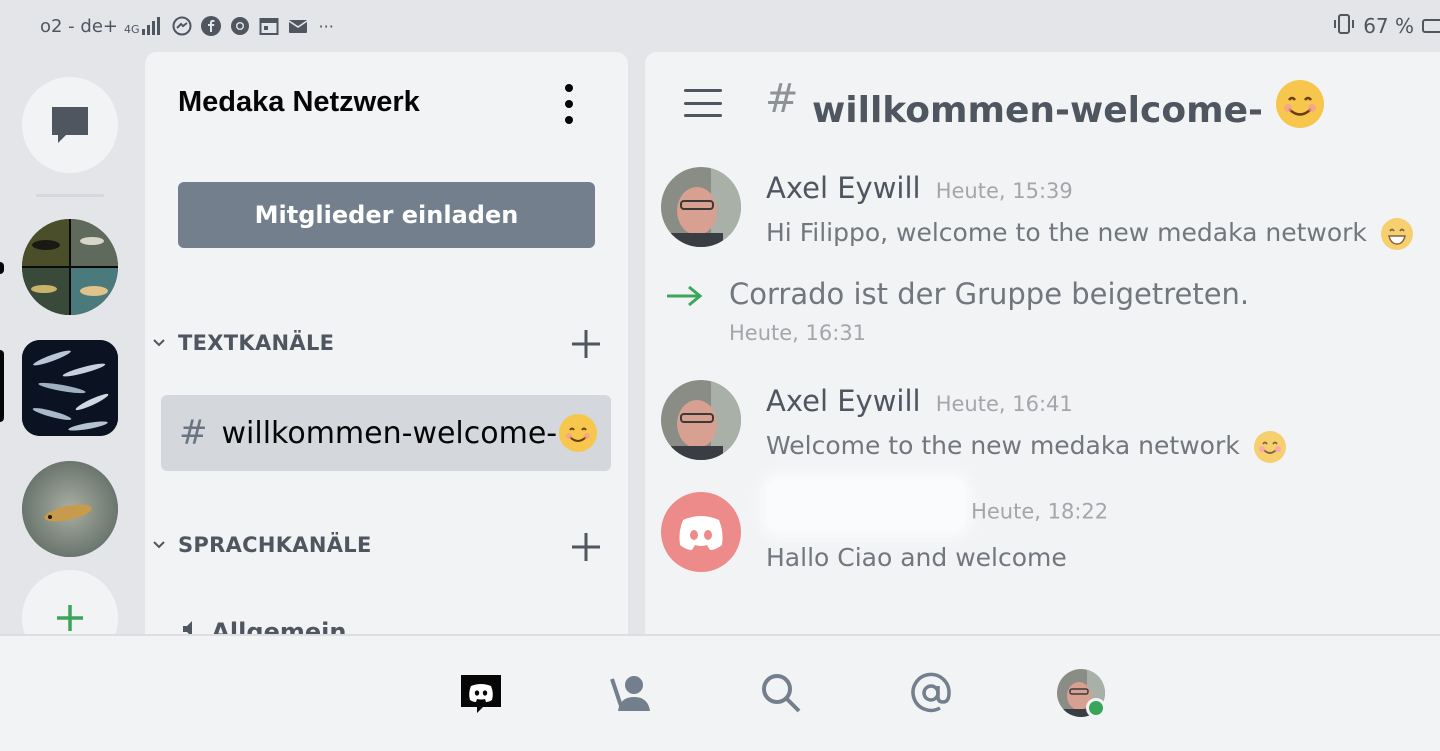 Image resolution: width=1440 pixels, height=751 pixels. I want to click on channel-item-willkommen: # willkommen-welcome-, so click(386, 433).